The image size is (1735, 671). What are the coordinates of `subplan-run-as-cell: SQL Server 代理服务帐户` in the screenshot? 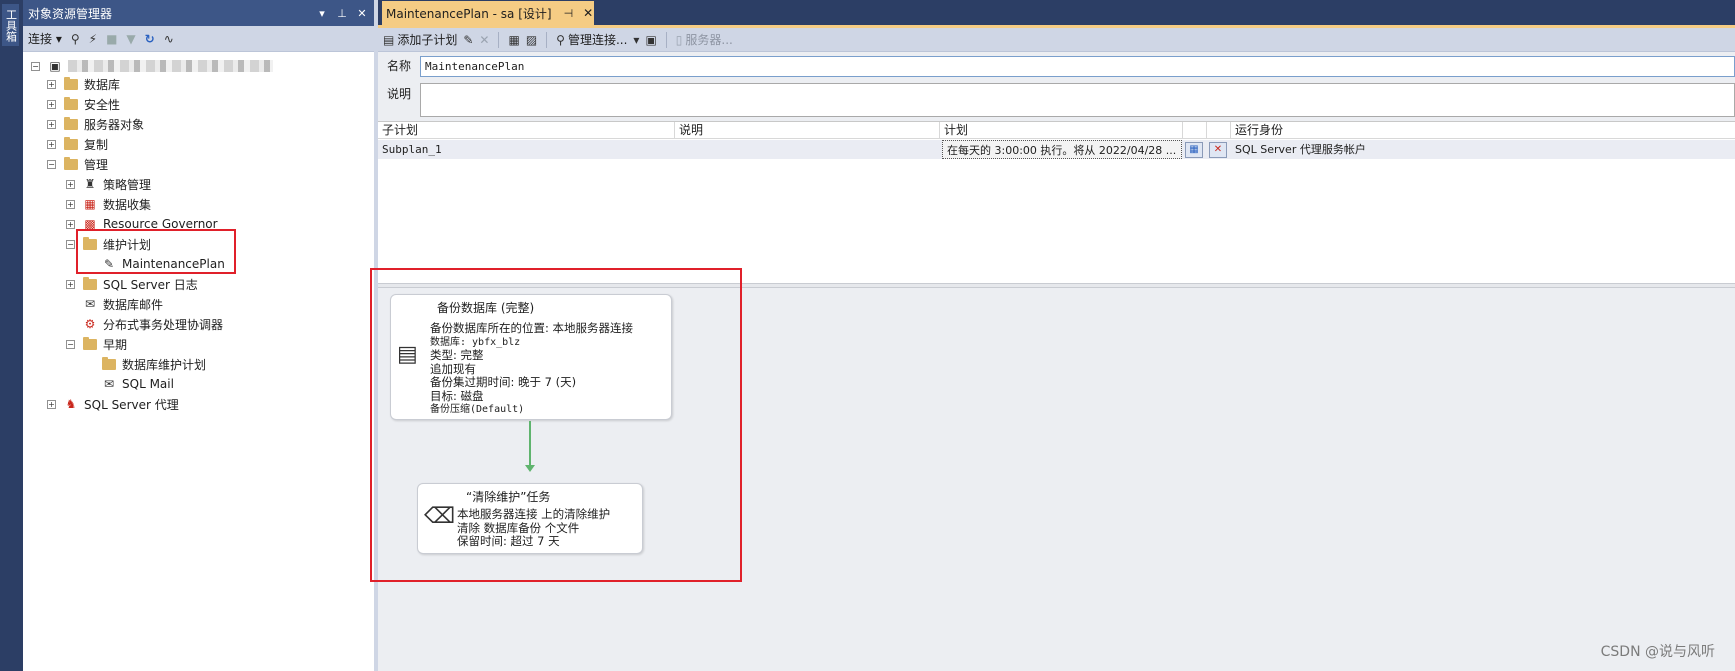 It's located at (1483, 149).